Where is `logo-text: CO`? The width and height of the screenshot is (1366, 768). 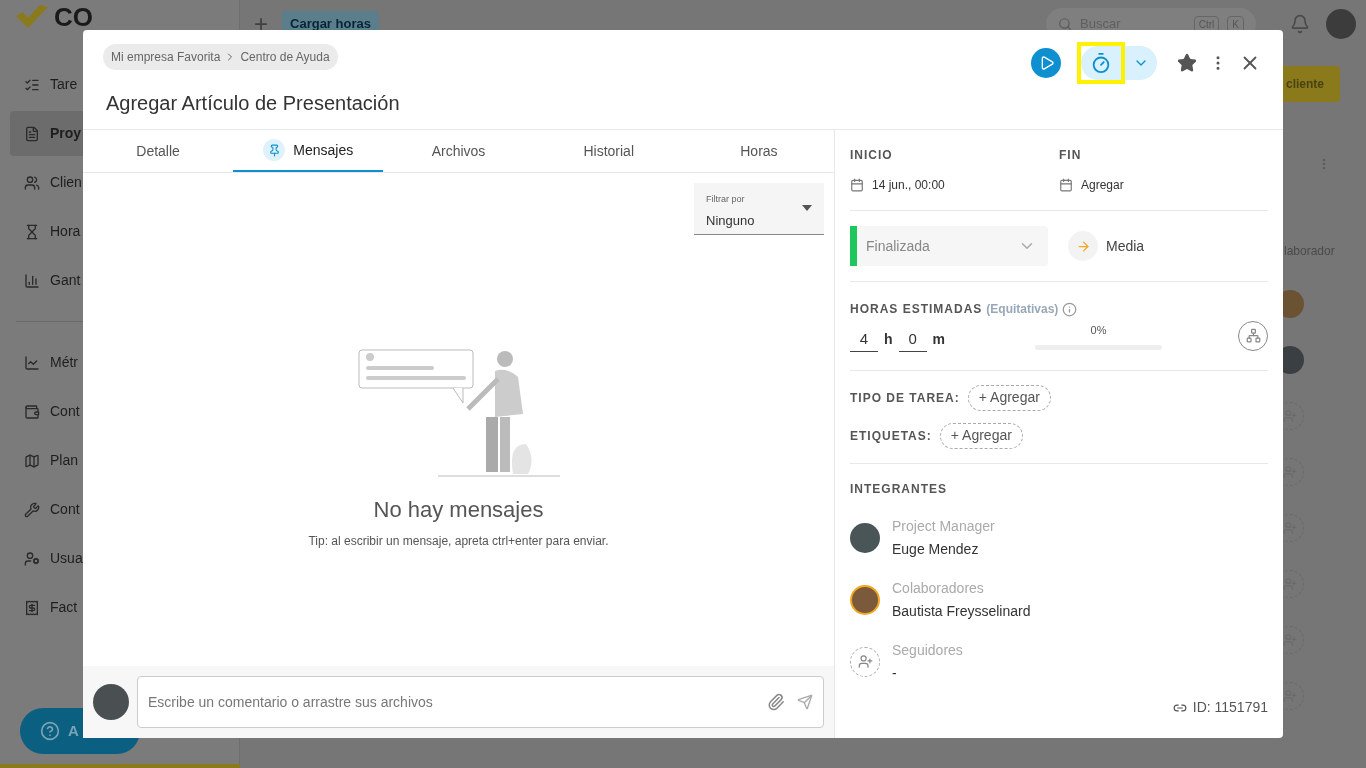
logo-text: CO is located at coordinates (73, 17).